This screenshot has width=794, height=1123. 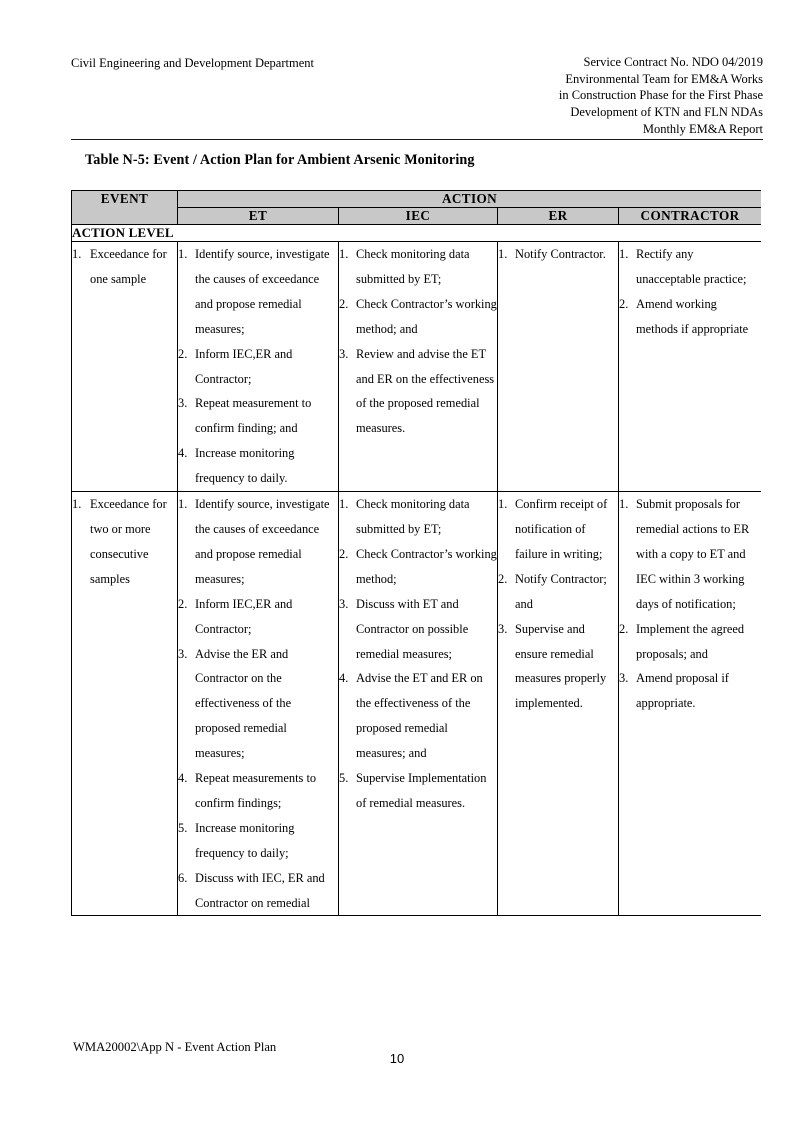 What do you see at coordinates (258, 216) in the screenshot?
I see `header-et: ET` at bounding box center [258, 216].